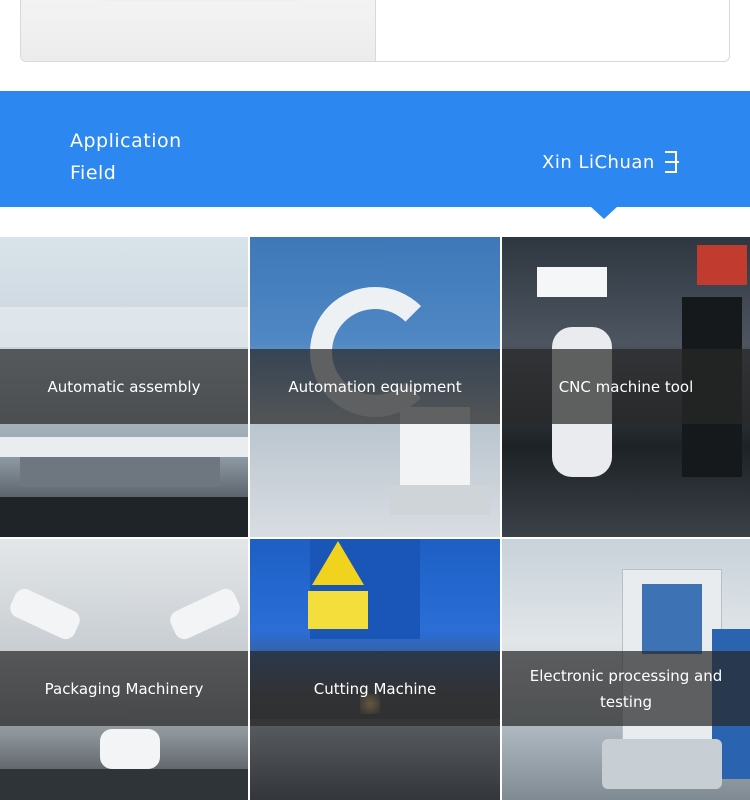 Image resolution: width=750 pixels, height=800 pixels. I want to click on tile-caption-band: Automation equipment, so click(375, 386).